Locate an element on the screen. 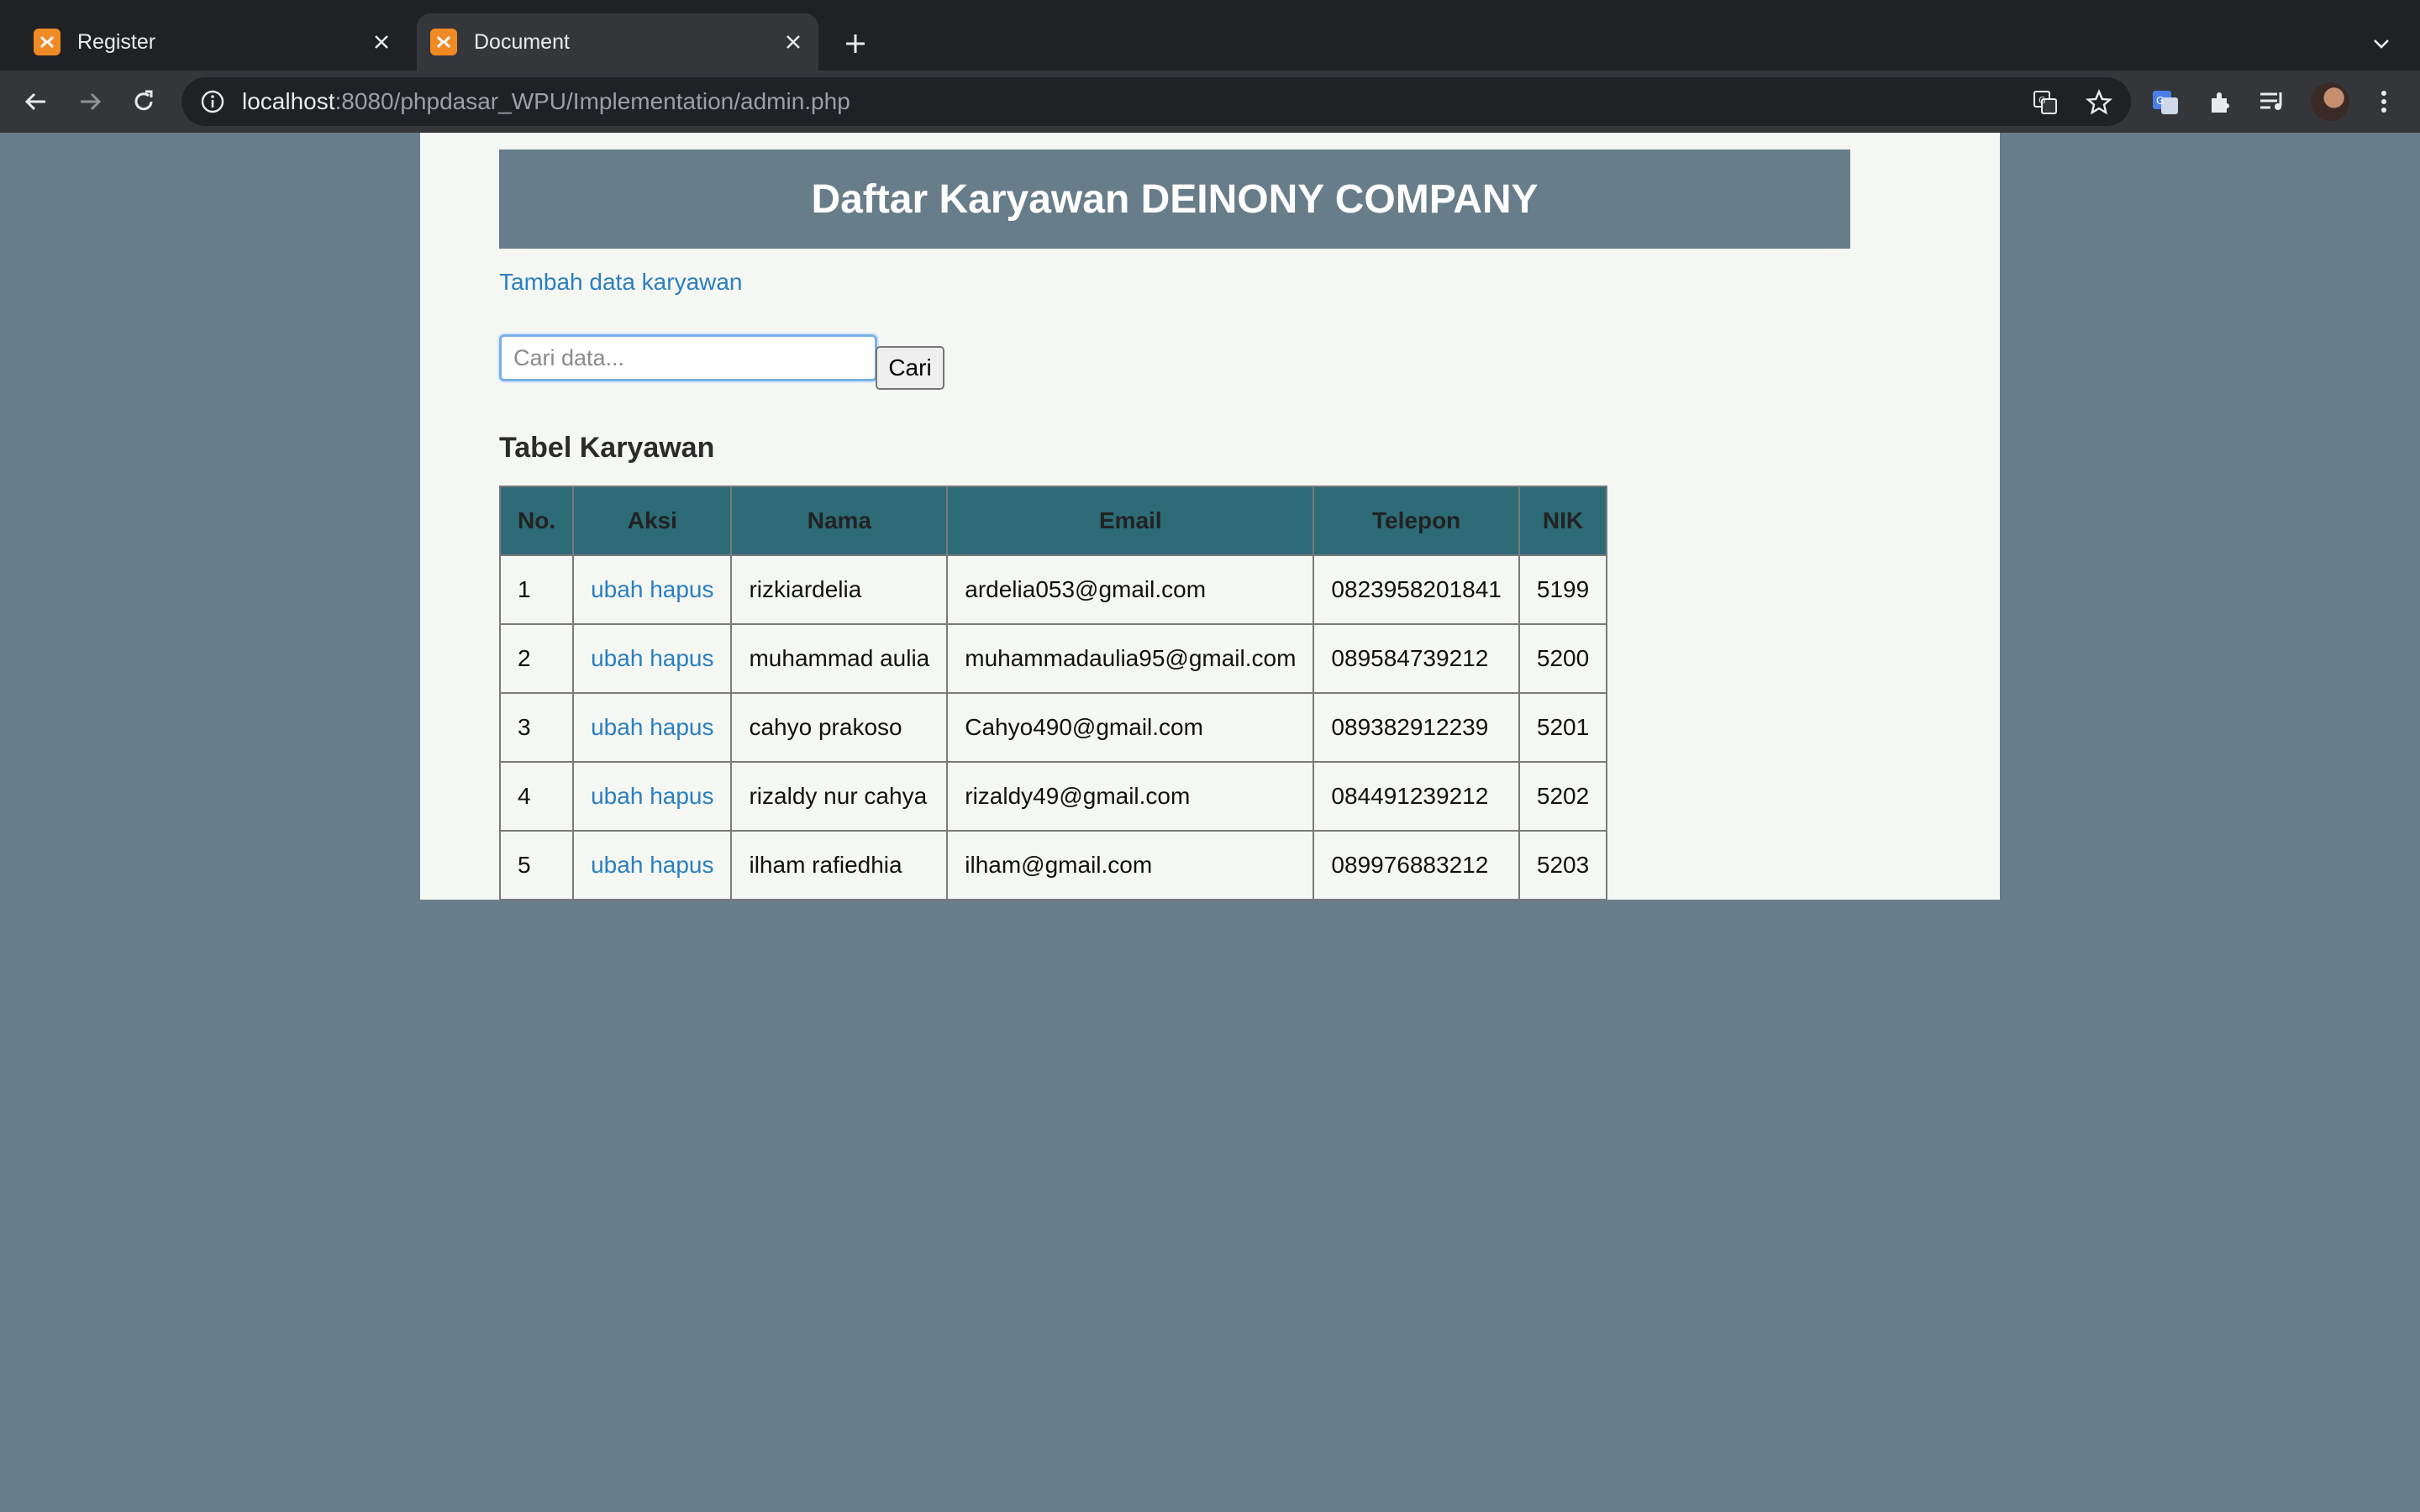 The width and height of the screenshot is (2420, 1512). column-header-nama: Nama is located at coordinates (840, 521).